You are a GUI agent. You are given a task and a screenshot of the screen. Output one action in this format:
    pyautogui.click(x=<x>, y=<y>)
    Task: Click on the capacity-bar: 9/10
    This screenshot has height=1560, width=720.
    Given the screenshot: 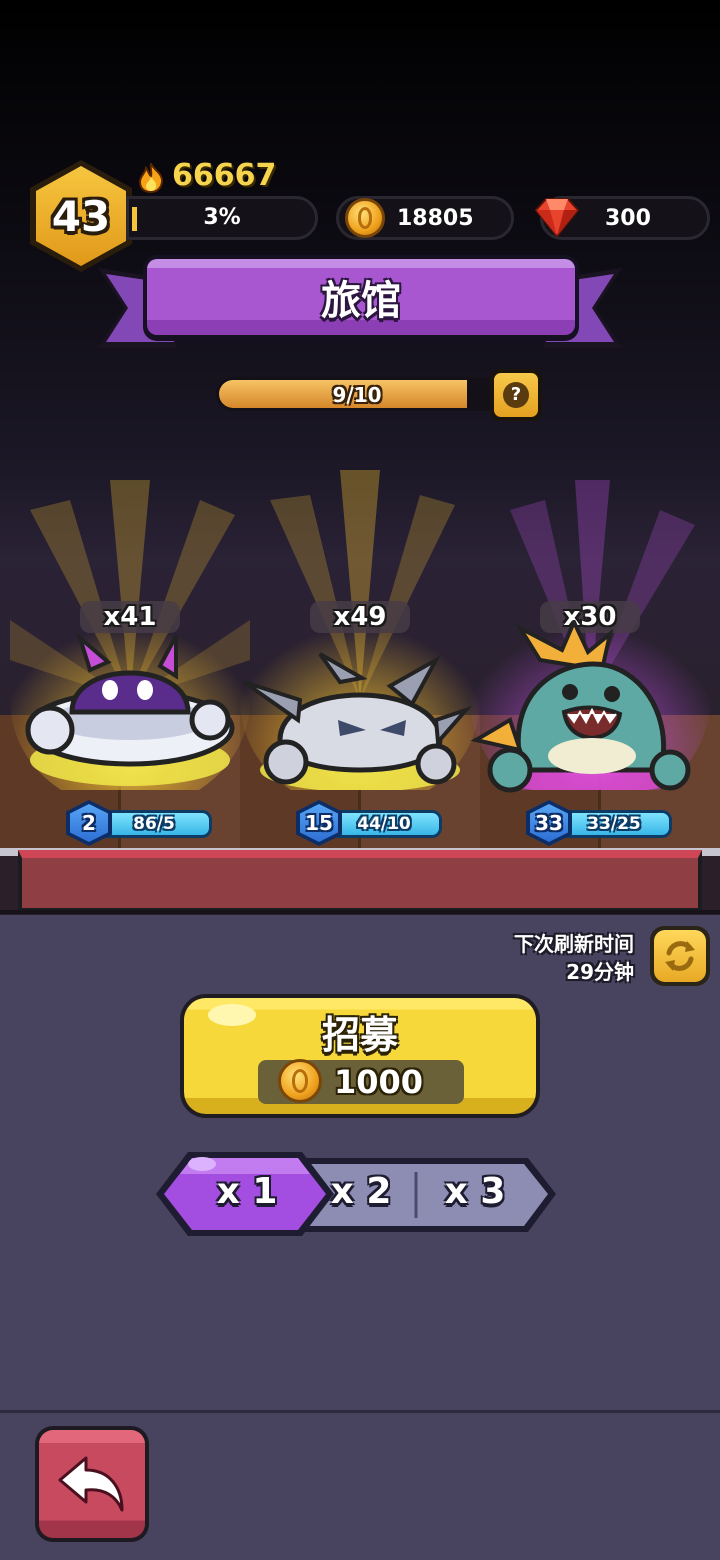 What is the action you would take?
    pyautogui.click(x=357, y=394)
    